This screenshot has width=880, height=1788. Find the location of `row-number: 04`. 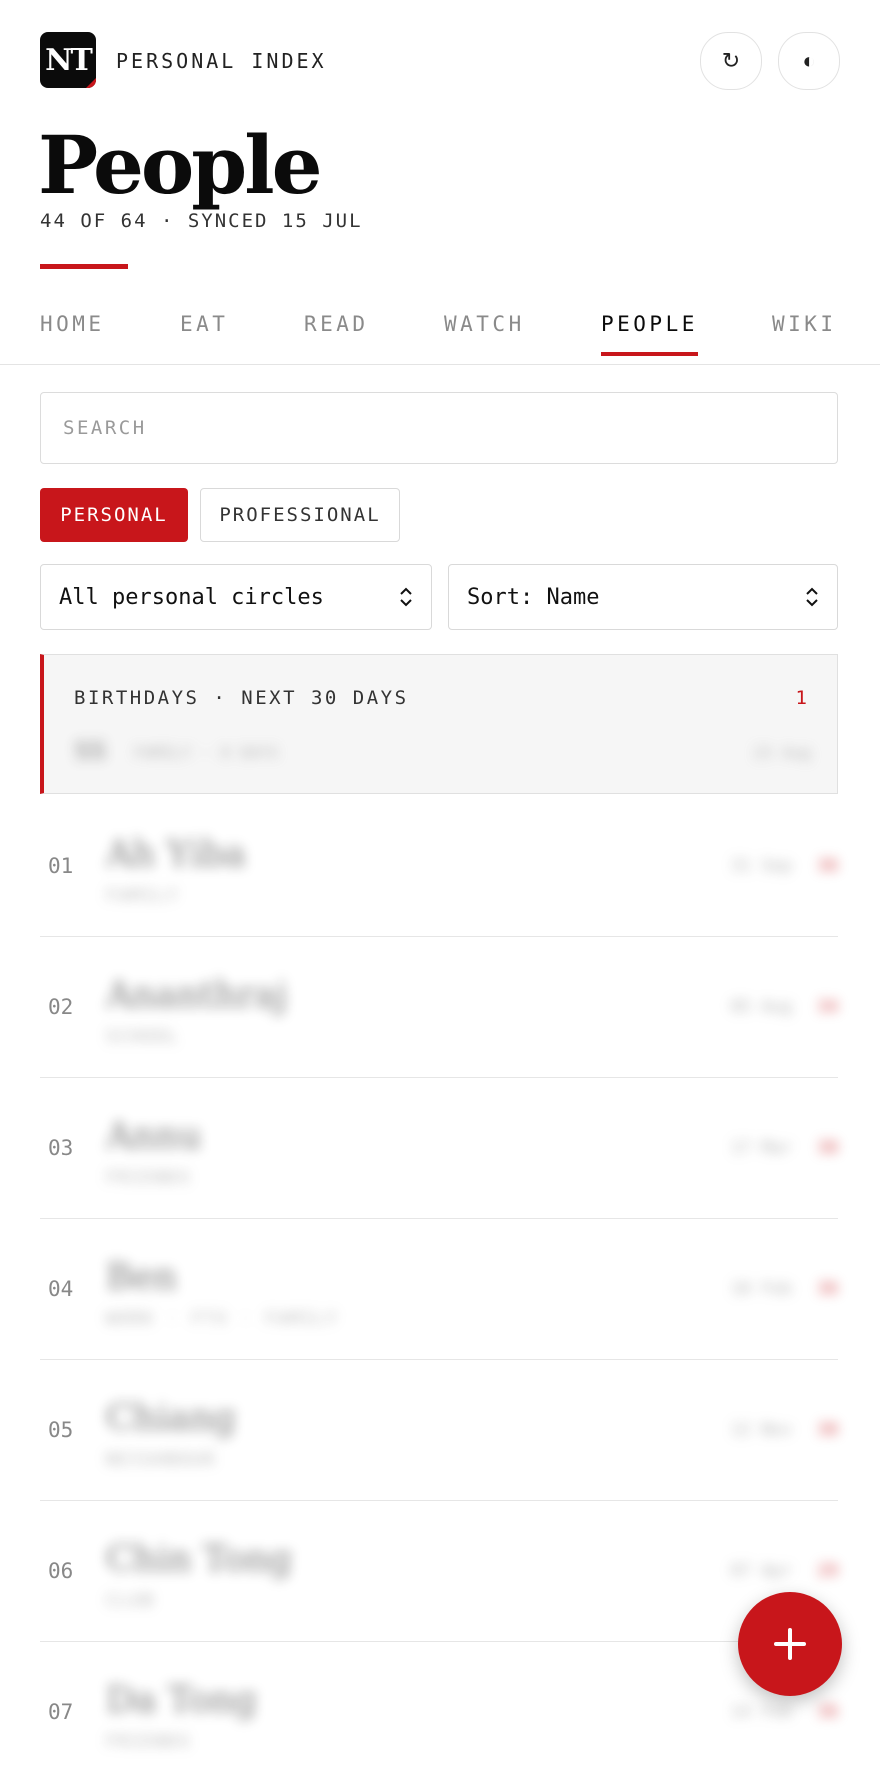

row-number: 04 is located at coordinates (61, 1289).